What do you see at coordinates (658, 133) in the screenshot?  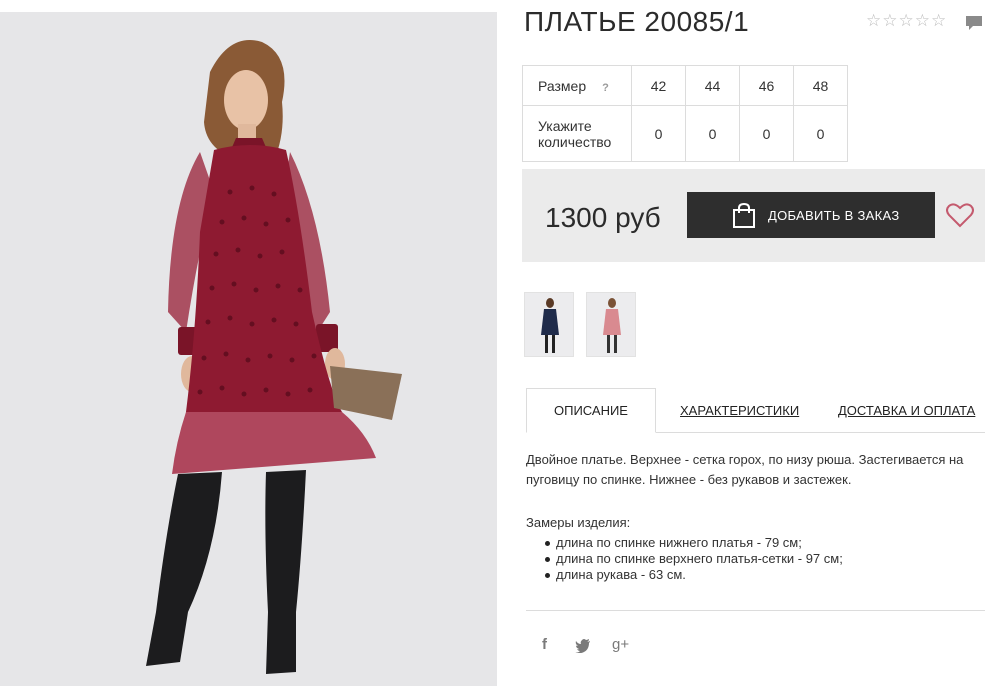 I see `quantity-input-42: 0` at bounding box center [658, 133].